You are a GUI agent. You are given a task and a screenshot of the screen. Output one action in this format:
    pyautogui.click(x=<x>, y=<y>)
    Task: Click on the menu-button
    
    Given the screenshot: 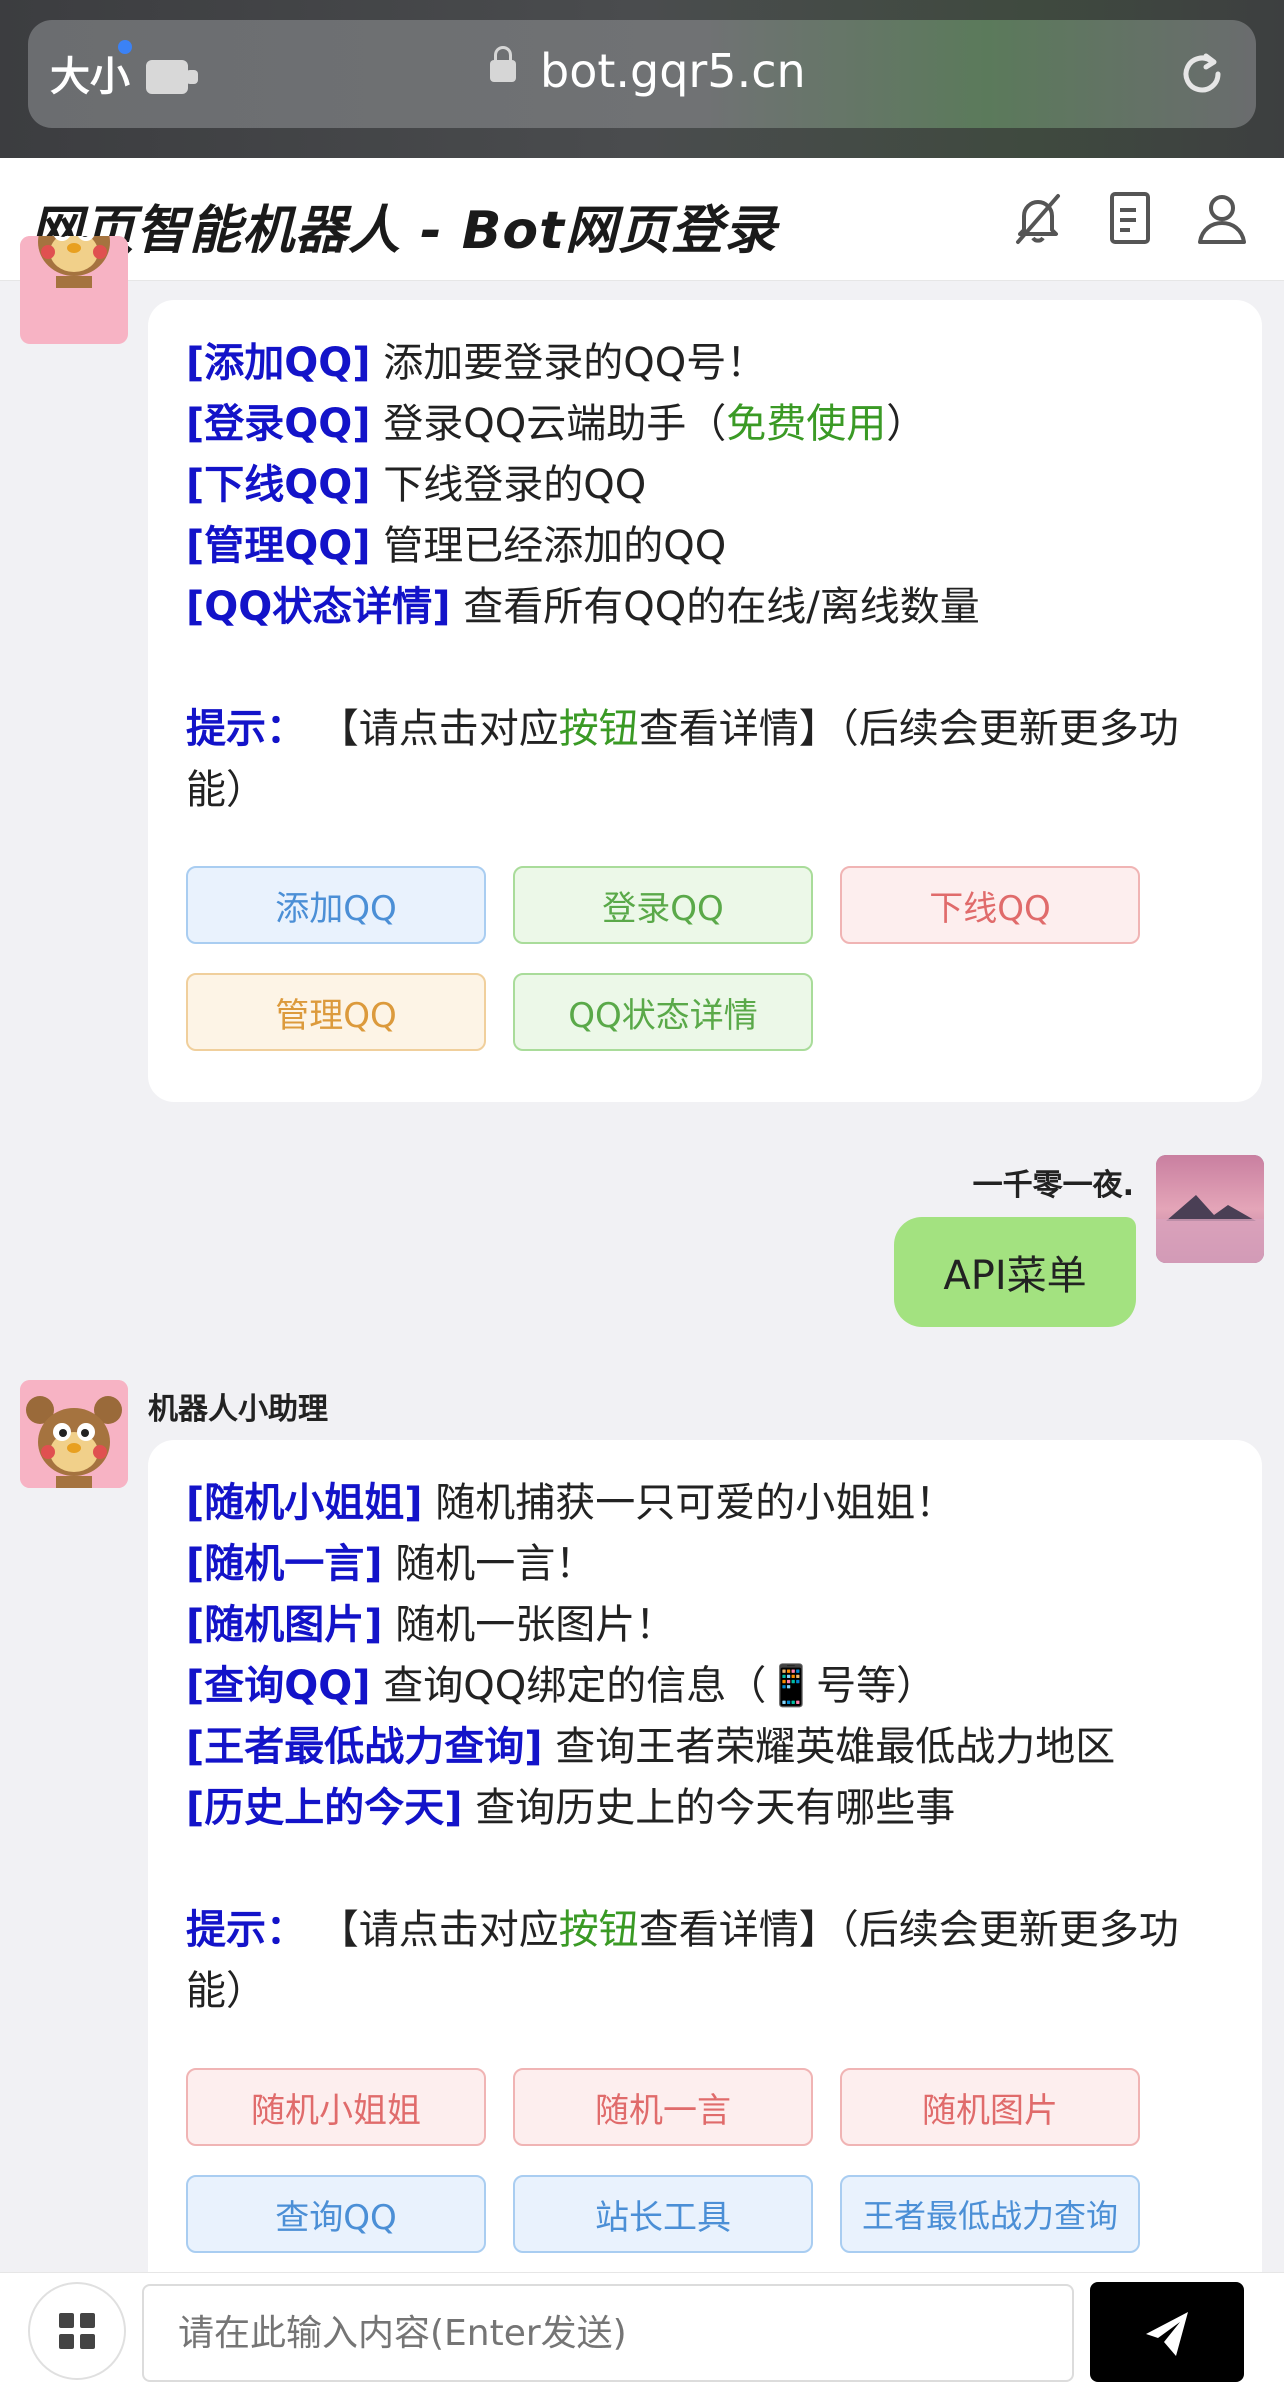 What is the action you would take?
    pyautogui.click(x=77, y=2331)
    